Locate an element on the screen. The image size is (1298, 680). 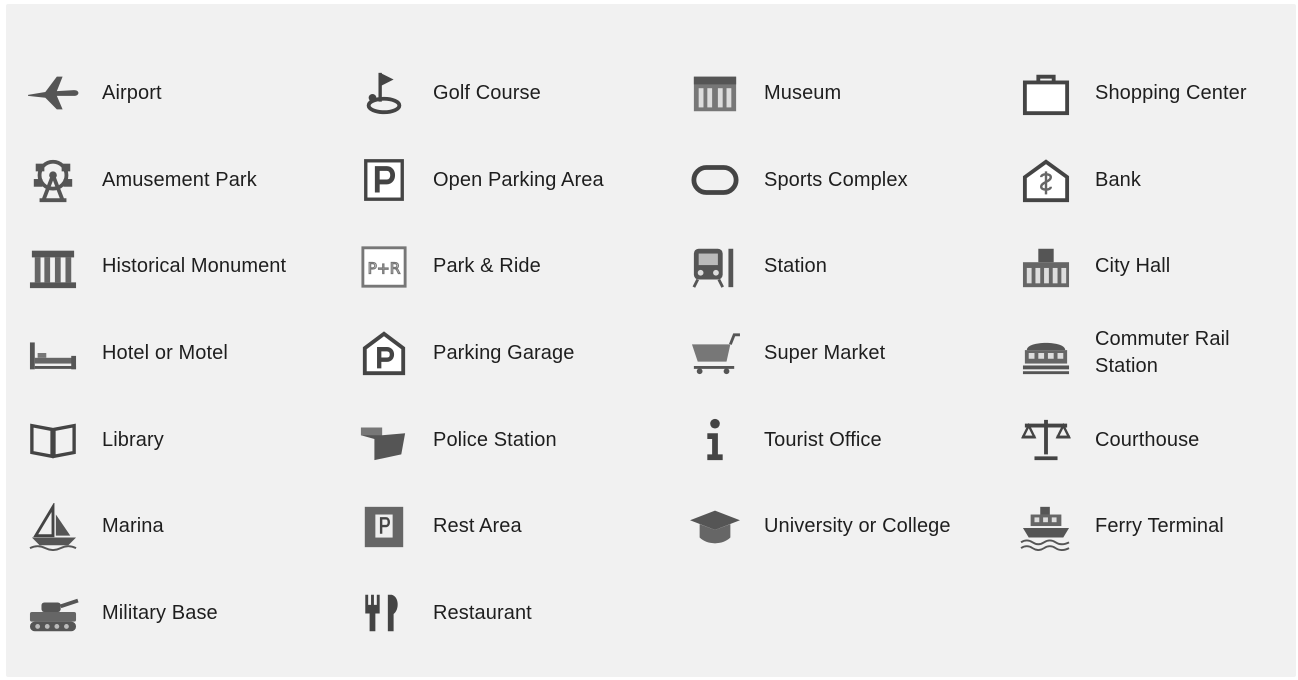
fork-knife-icon is located at coordinates (384, 613).